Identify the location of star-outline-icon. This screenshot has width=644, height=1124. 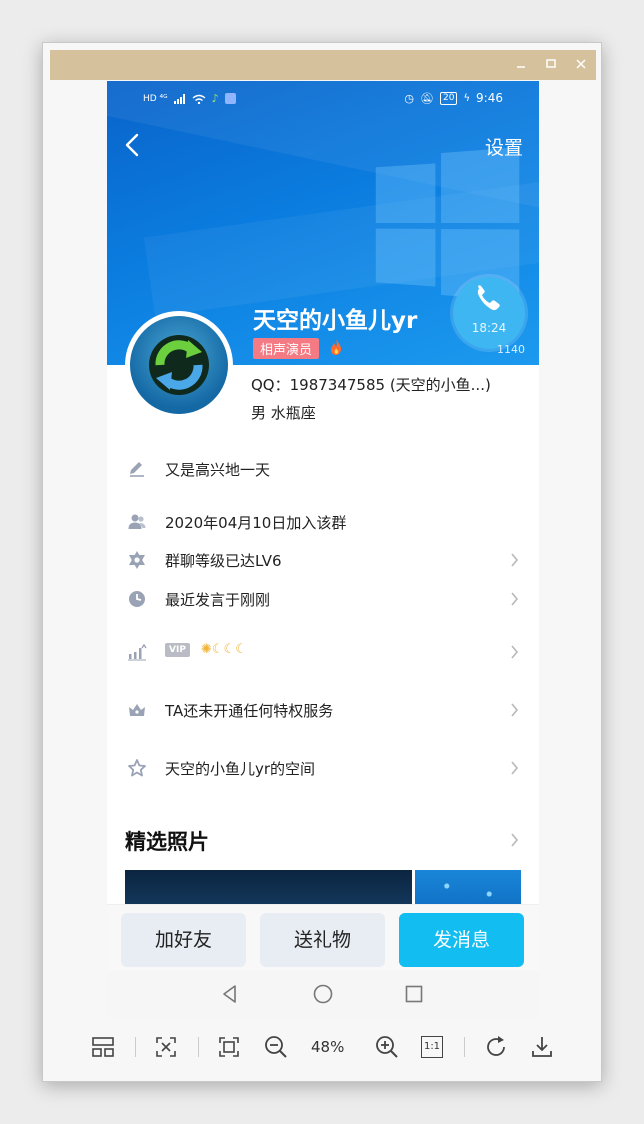
(137, 768).